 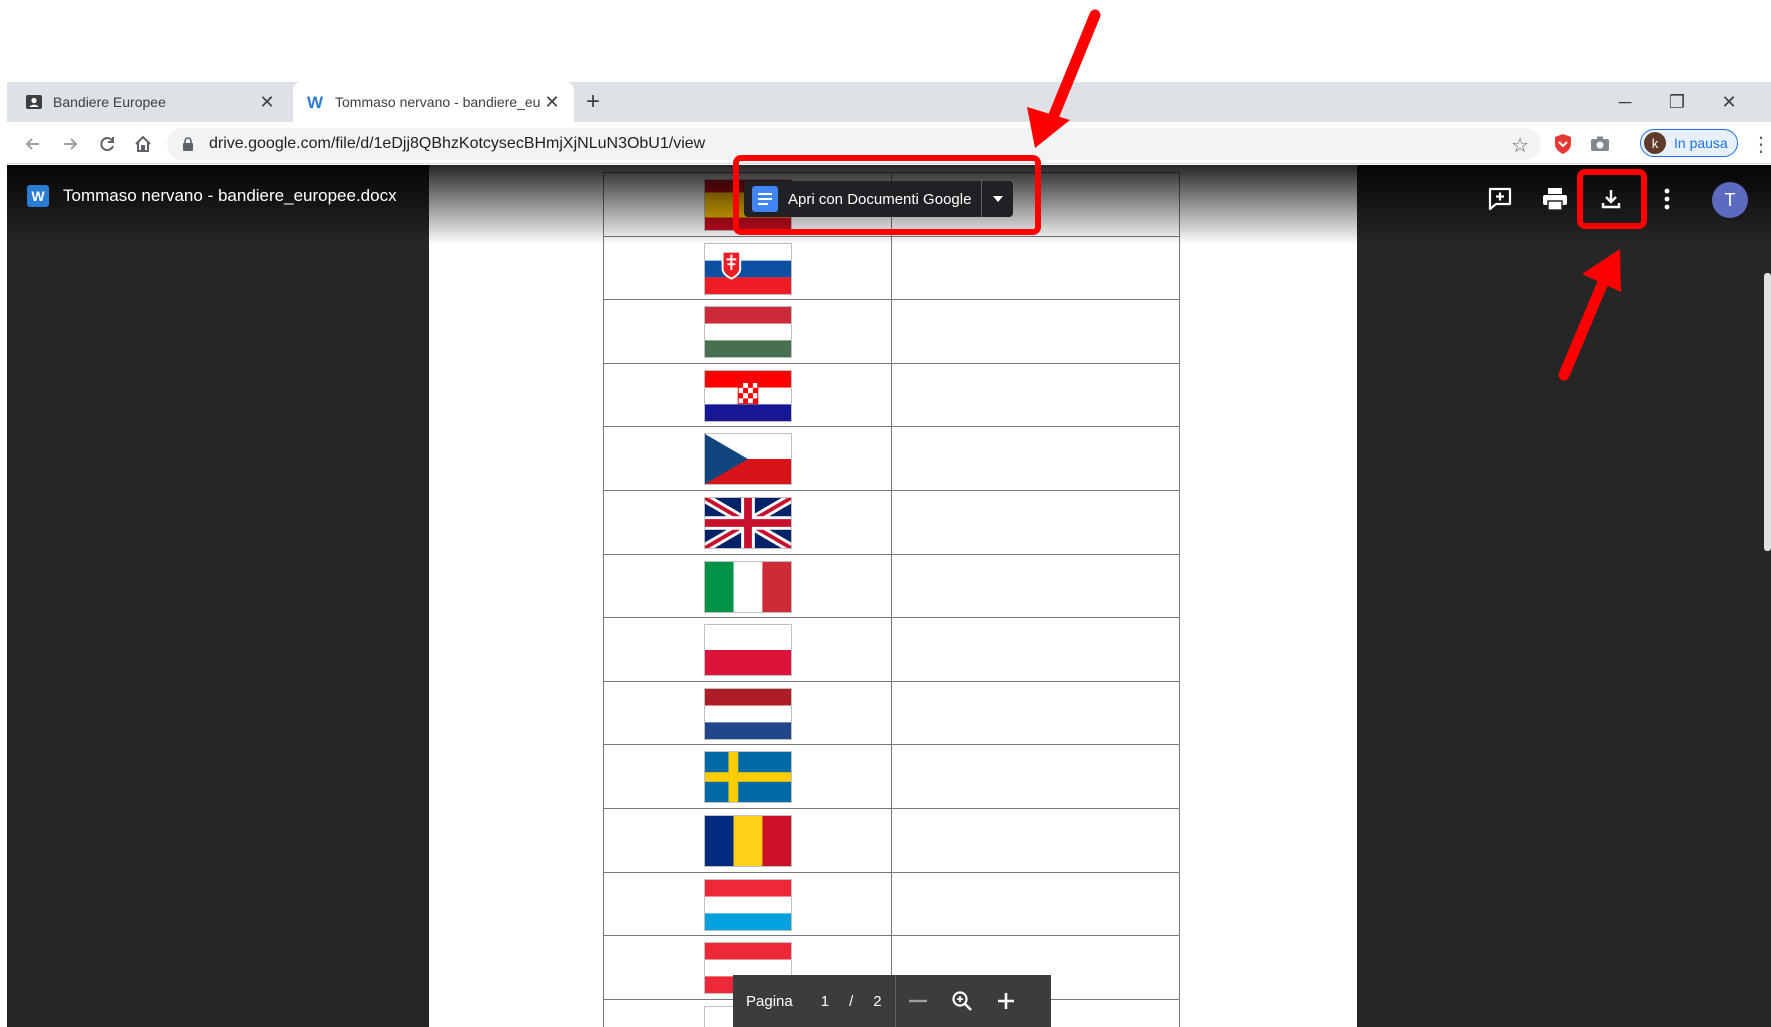 What do you see at coordinates (593, 102) in the screenshot?
I see `new-tab-button: +` at bounding box center [593, 102].